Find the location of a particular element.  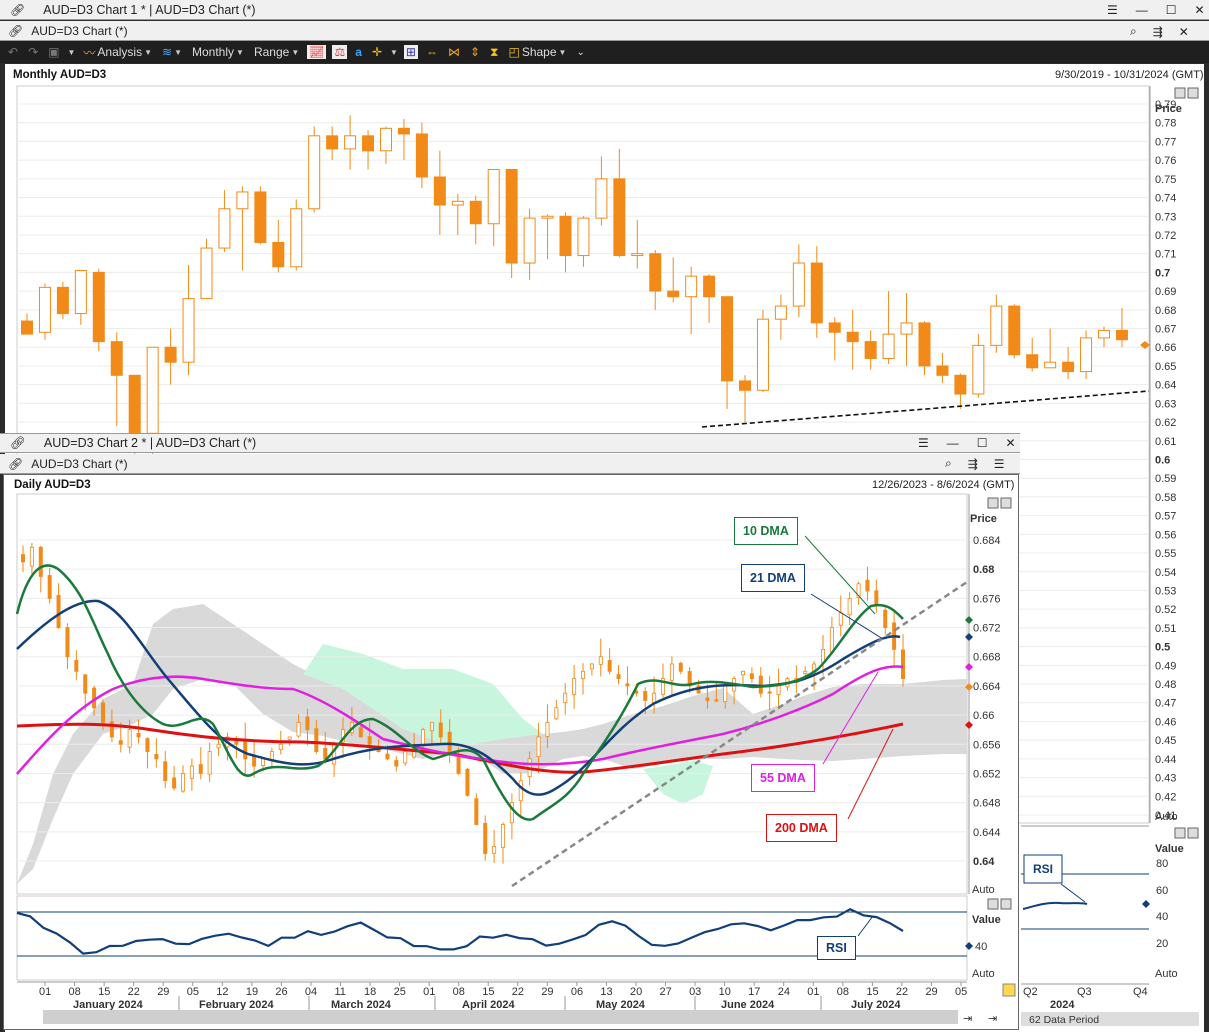

restore-icon is located at coordinates (993, 904).